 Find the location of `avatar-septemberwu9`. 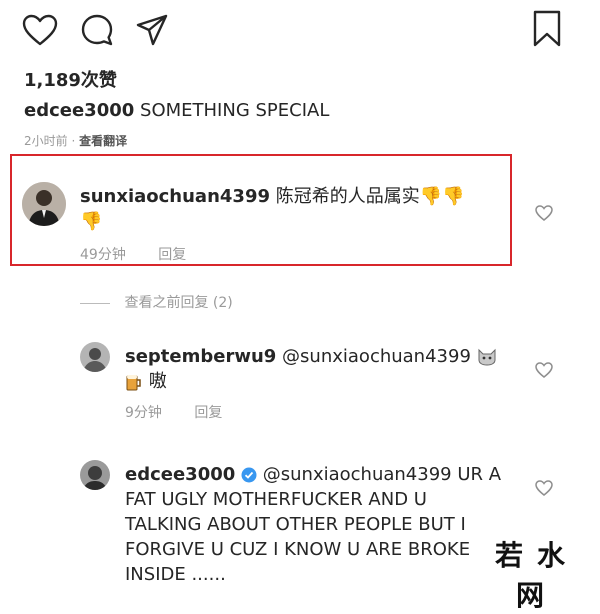

avatar-septemberwu9 is located at coordinates (95, 357).